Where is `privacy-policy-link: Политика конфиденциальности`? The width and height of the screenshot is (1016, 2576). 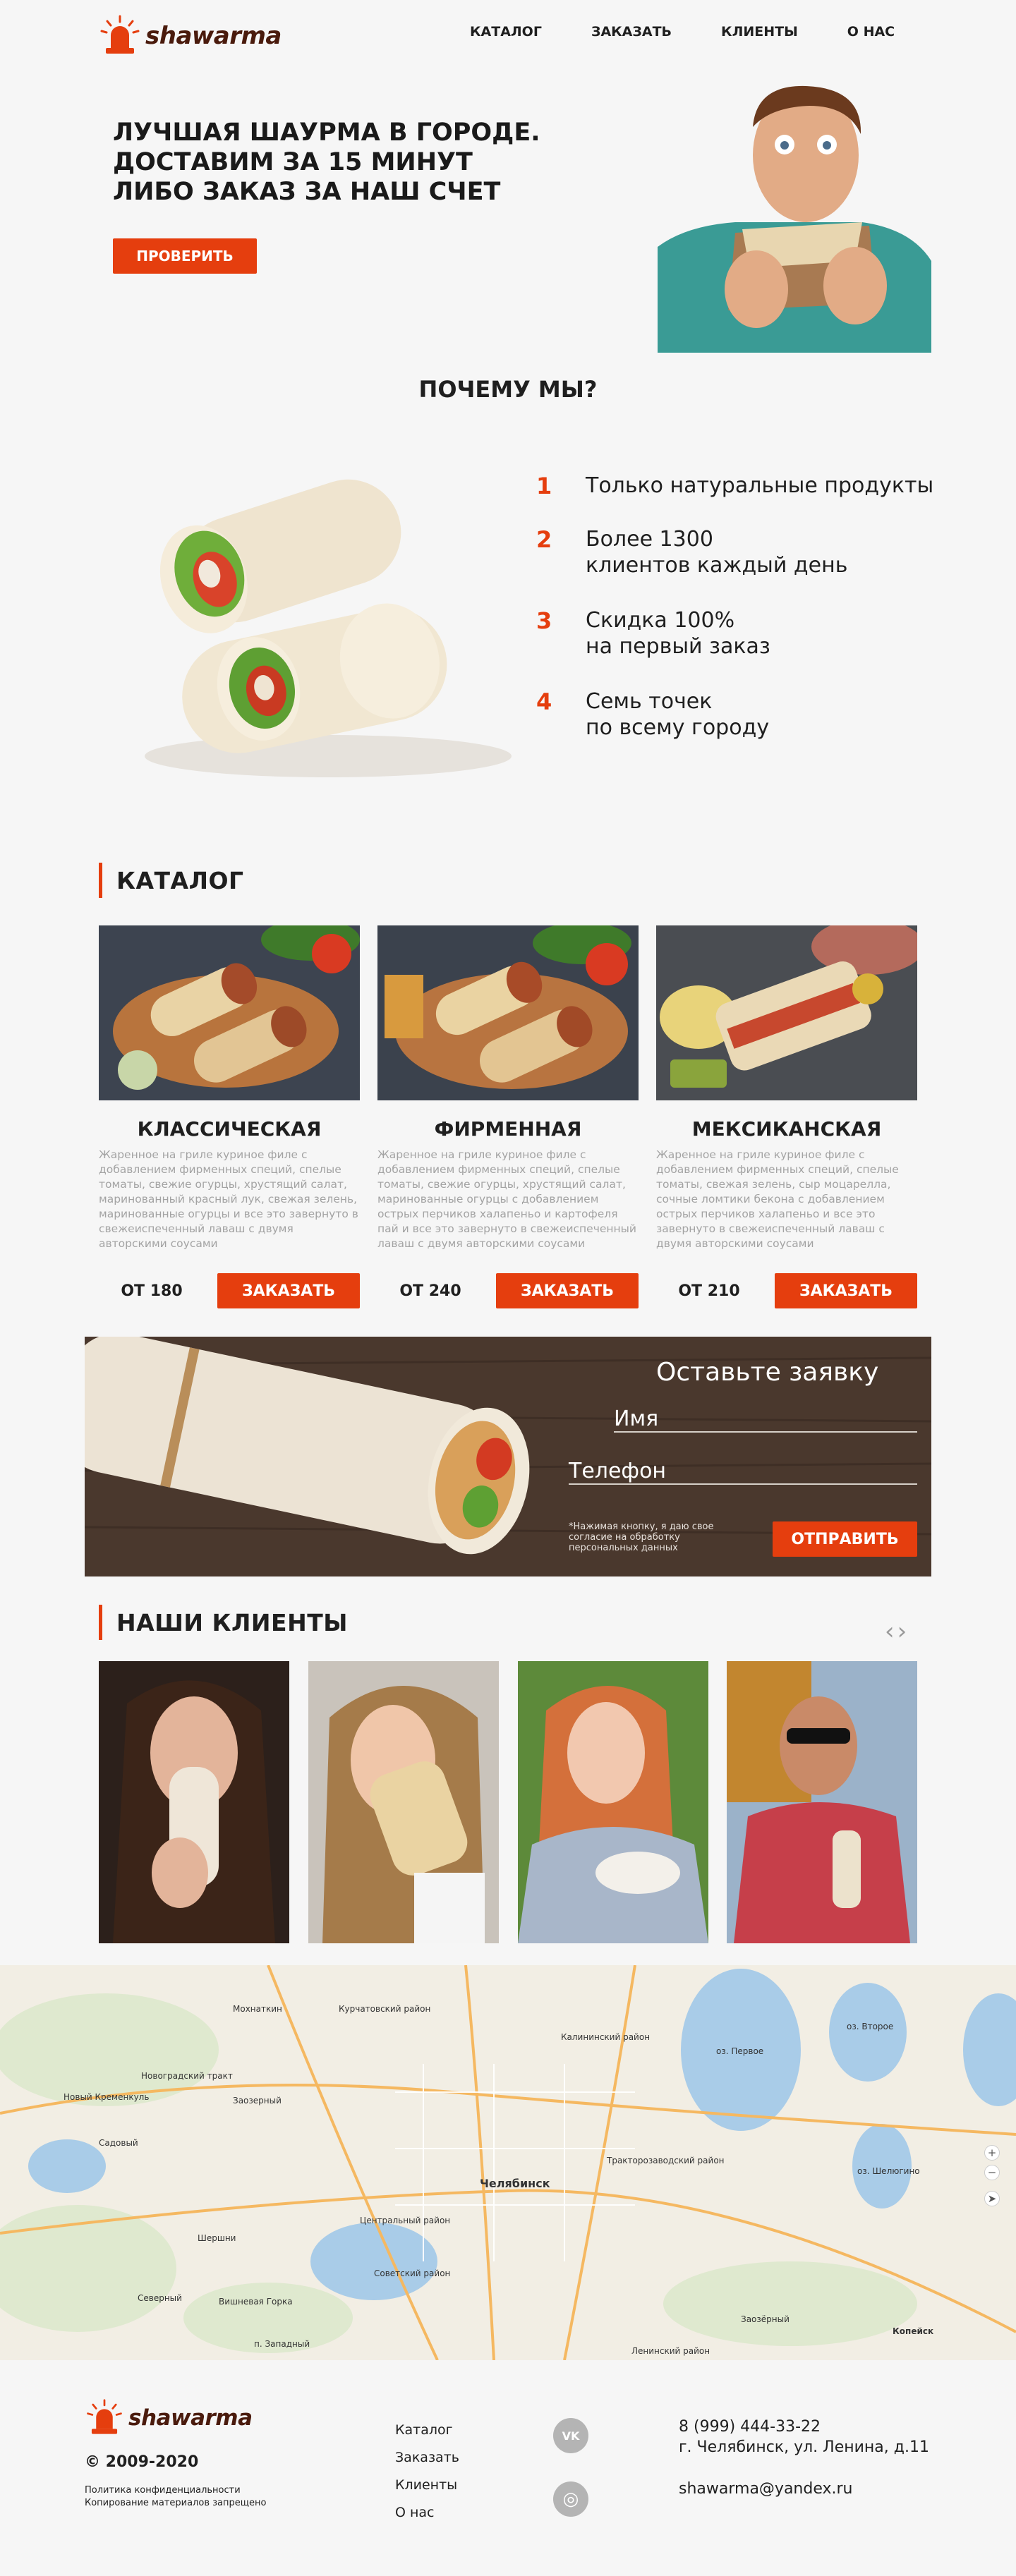 privacy-policy-link: Политика конфиденциальности is located at coordinates (175, 2490).